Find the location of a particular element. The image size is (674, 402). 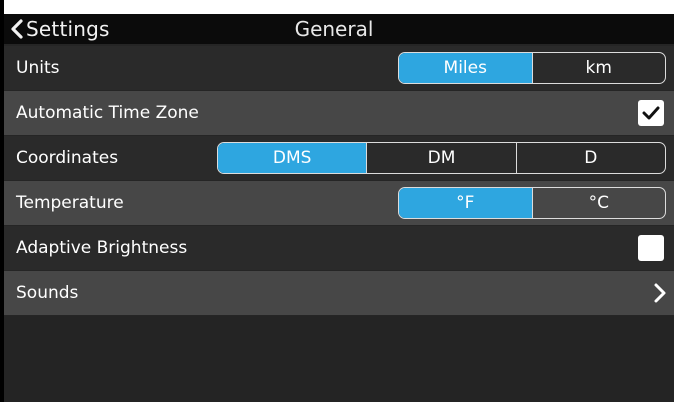

coordinates-label: Coordinates is located at coordinates (67, 158).